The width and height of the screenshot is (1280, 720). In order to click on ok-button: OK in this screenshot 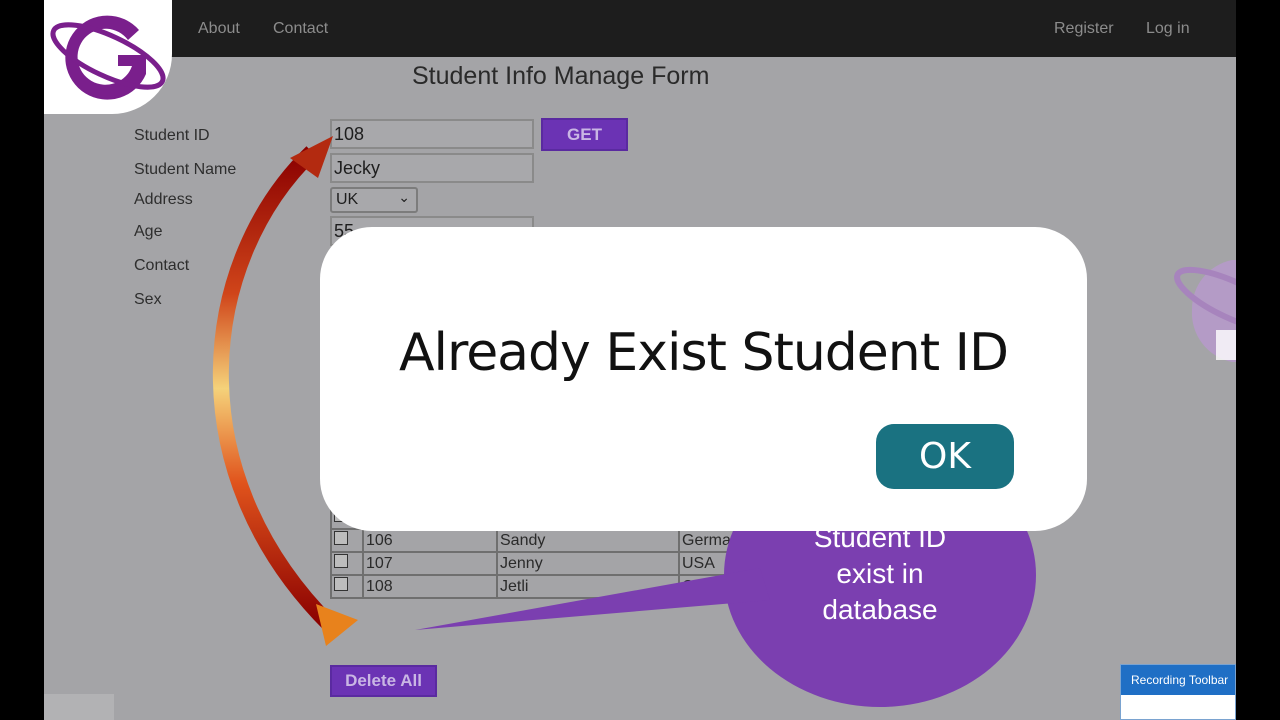, I will do `click(945, 456)`.